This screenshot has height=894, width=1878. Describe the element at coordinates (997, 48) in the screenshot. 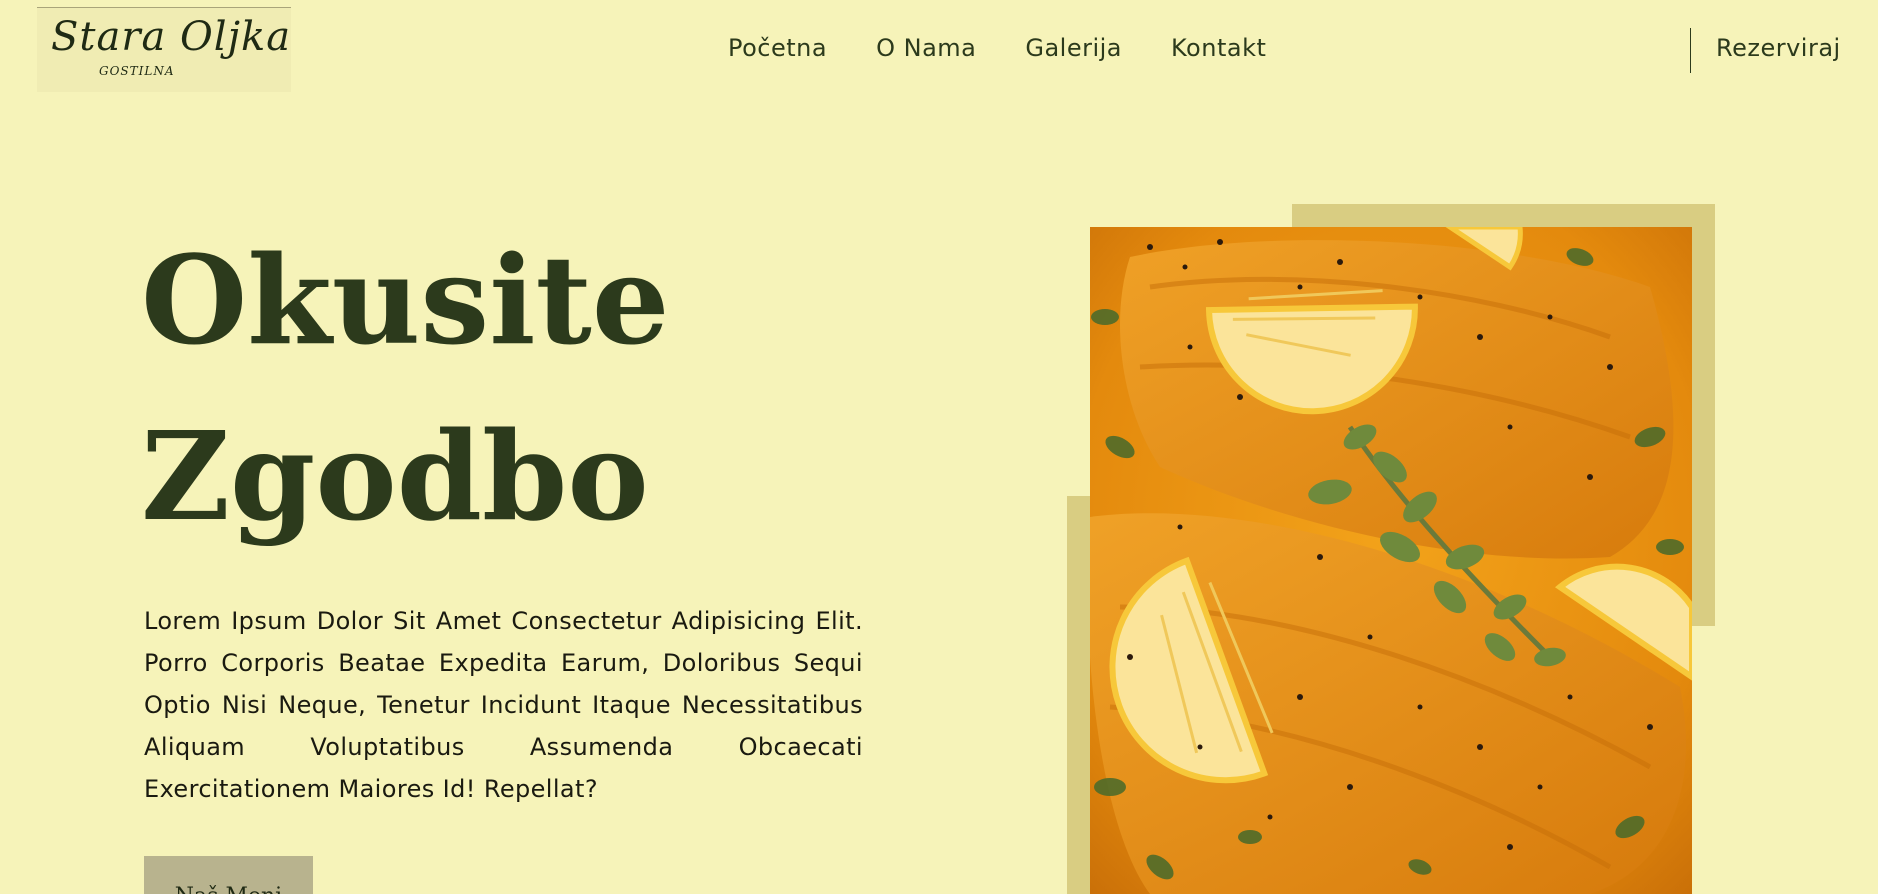

I see `main-nav: Početna O Nama Galerija Kontakt` at that location.